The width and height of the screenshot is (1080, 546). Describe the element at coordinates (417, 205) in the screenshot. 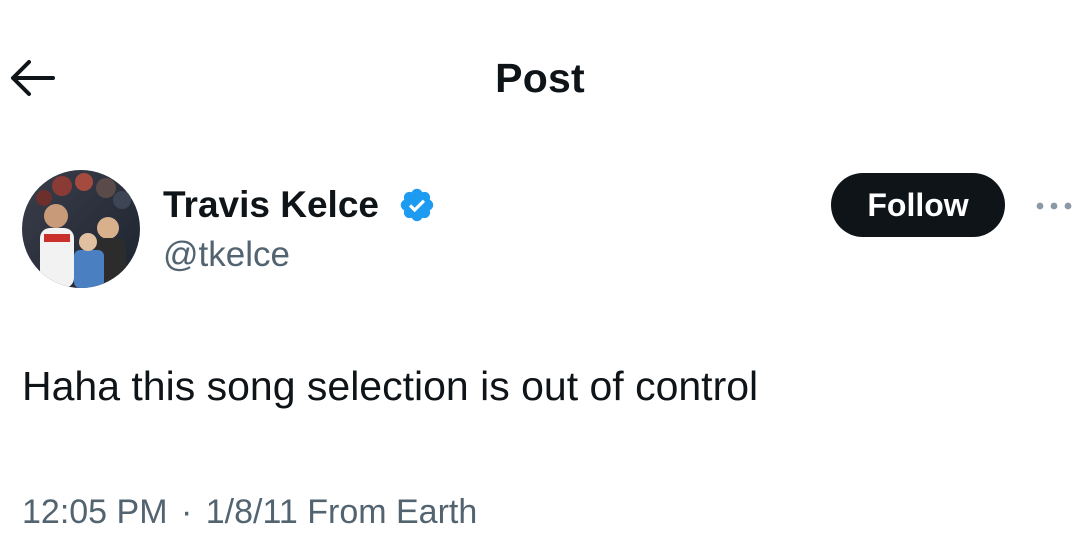

I see `verified-badge-icon` at that location.